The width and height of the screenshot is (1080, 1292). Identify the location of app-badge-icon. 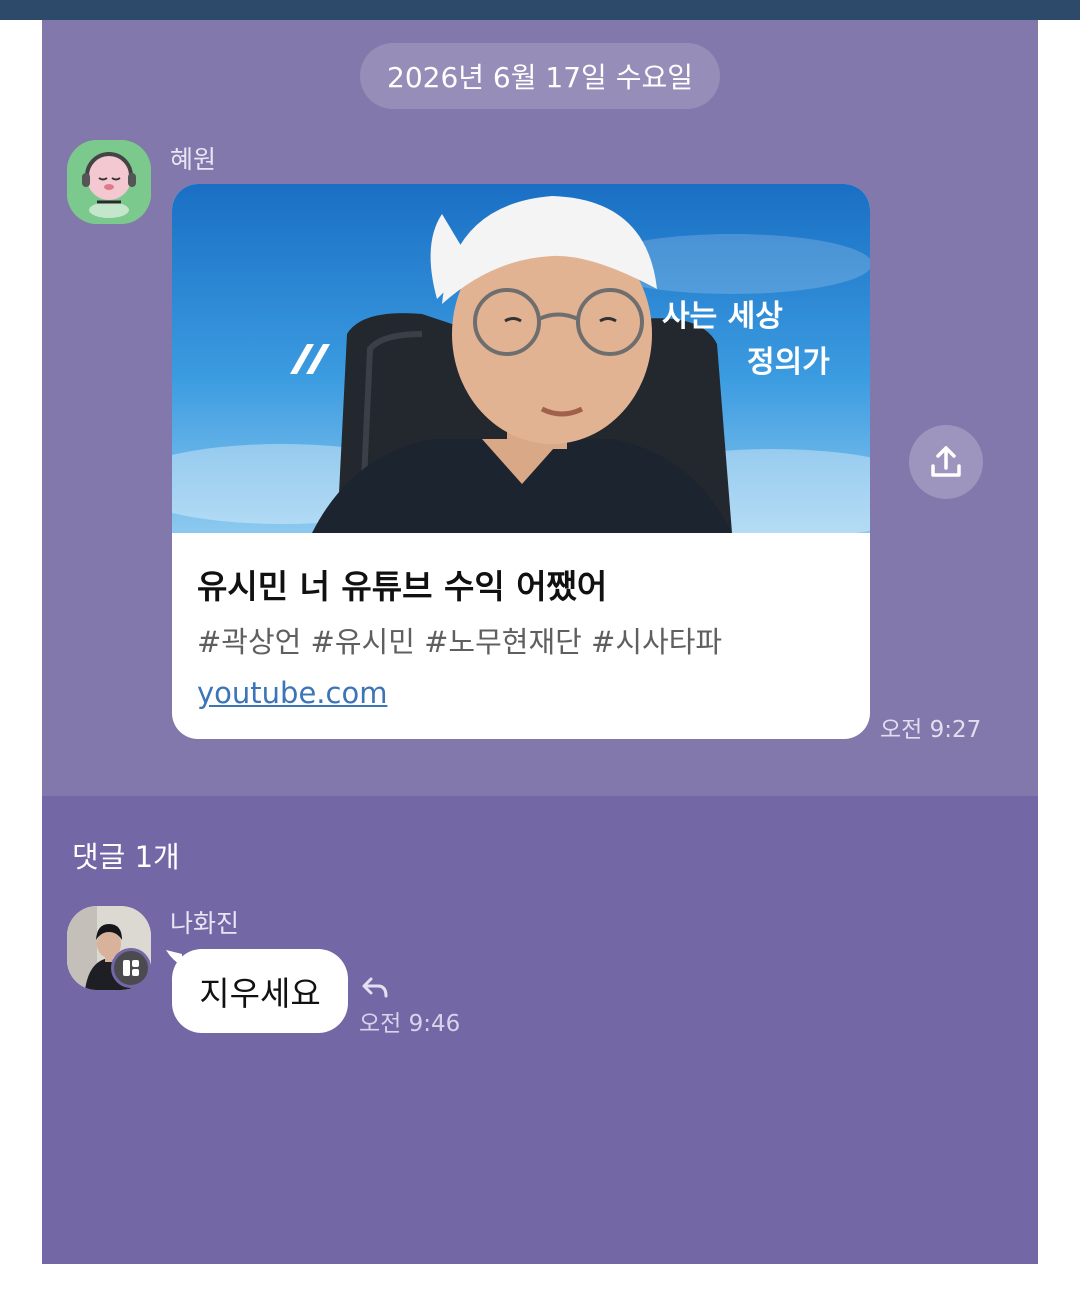
(131, 968).